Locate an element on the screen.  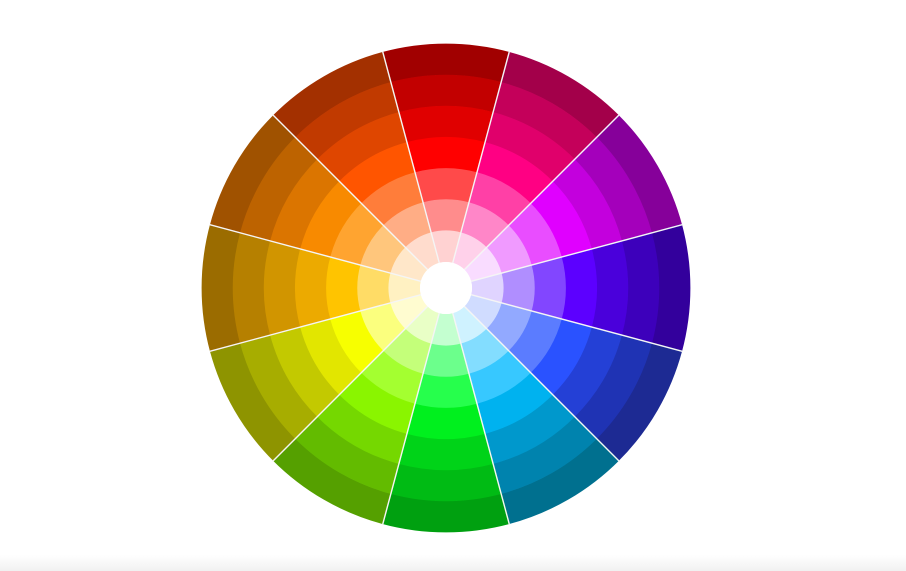
color-wheel-center is located at coordinates (446, 288).